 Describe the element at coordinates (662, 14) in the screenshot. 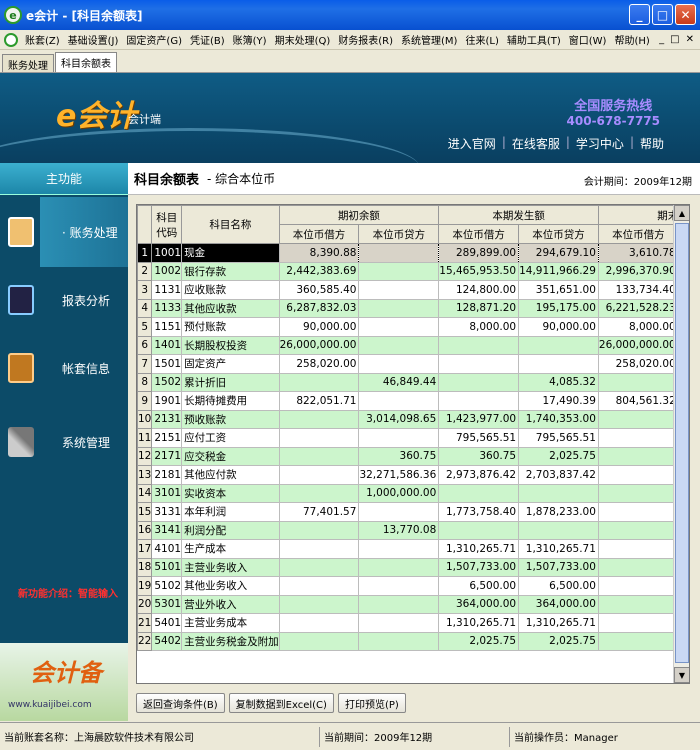

I see `maximize-icon: □` at that location.